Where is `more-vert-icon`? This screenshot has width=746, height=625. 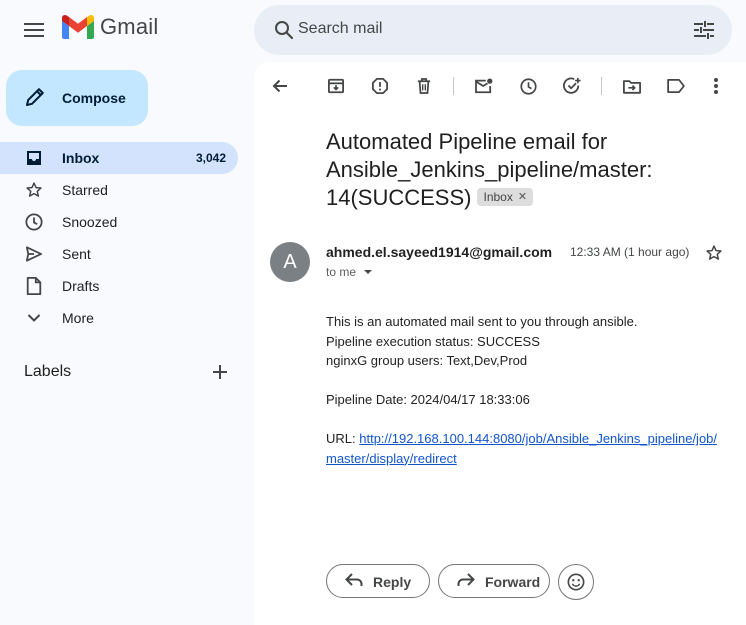
more-vert-icon is located at coordinates (716, 86).